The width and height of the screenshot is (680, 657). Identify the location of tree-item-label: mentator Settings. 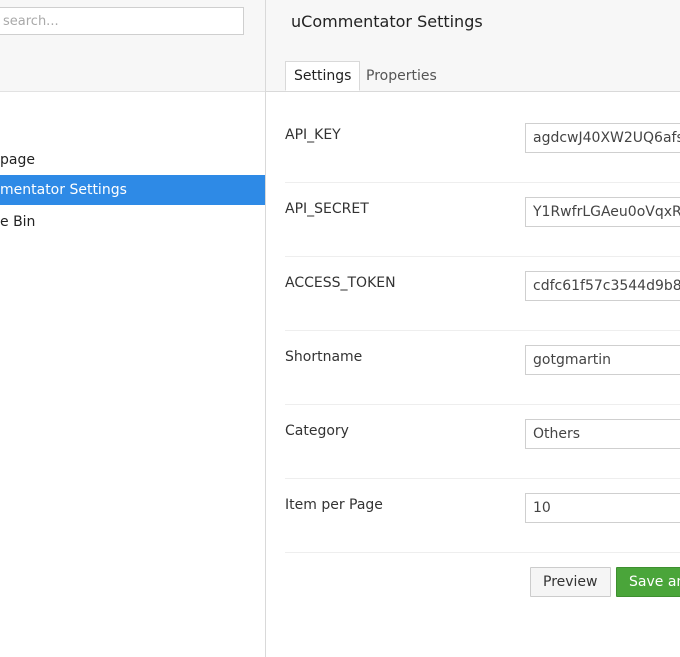
(63, 190).